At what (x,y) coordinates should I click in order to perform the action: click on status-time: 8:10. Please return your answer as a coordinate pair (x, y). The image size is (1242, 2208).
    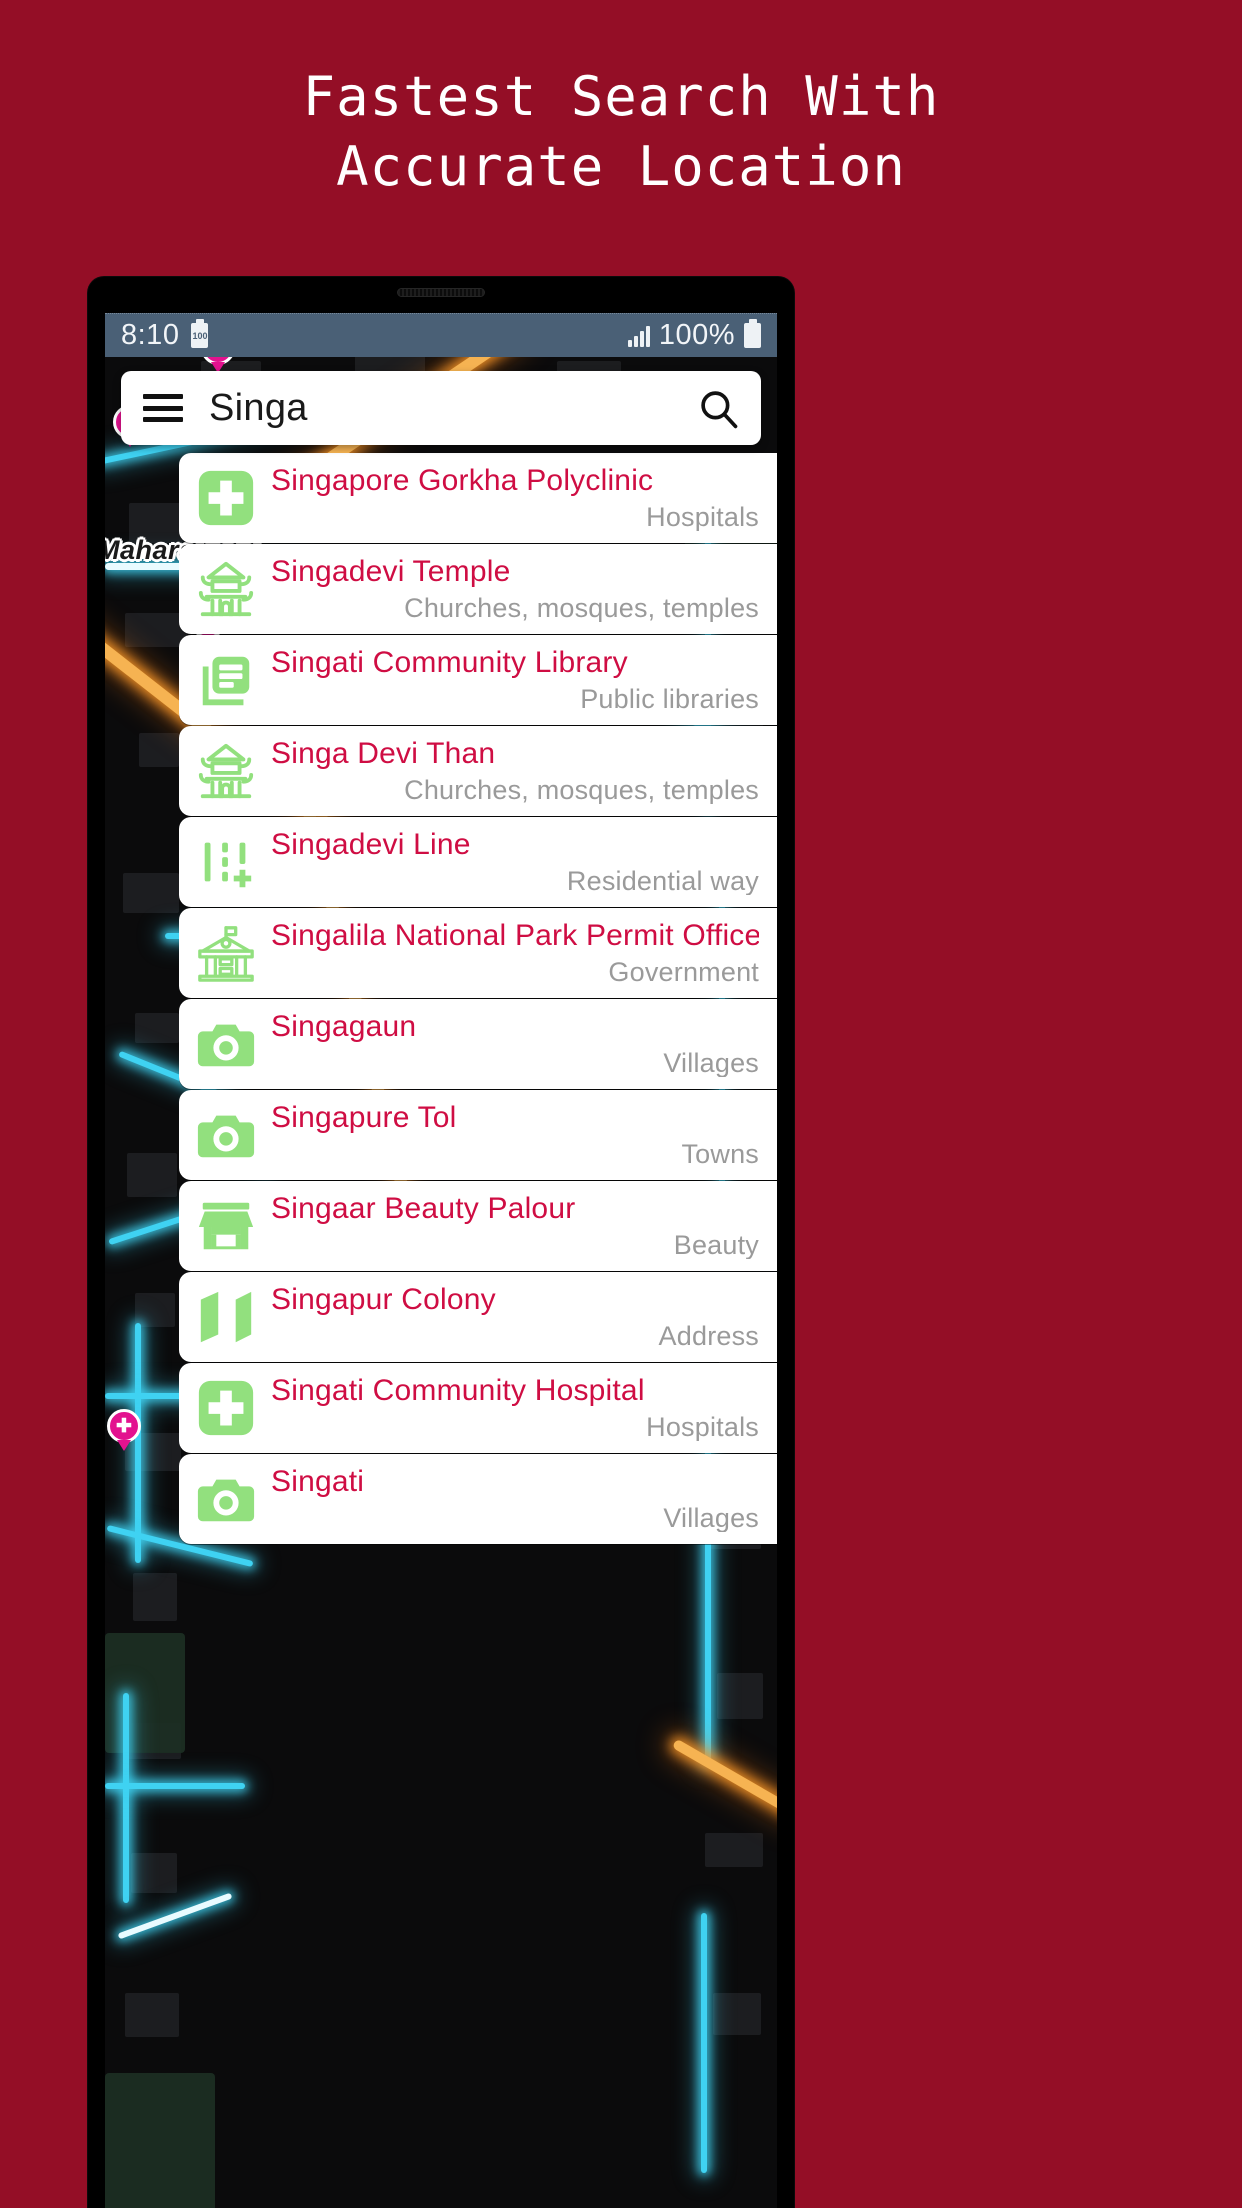
    Looking at the image, I should click on (150, 335).